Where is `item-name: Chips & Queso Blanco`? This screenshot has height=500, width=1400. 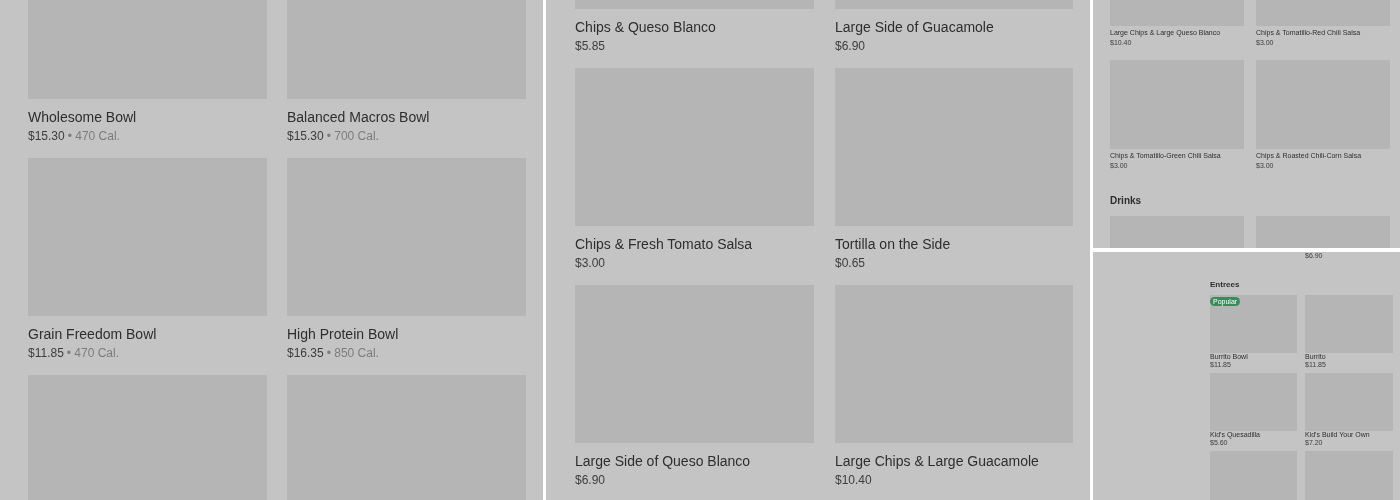
item-name: Chips & Queso Blanco is located at coordinates (646, 27).